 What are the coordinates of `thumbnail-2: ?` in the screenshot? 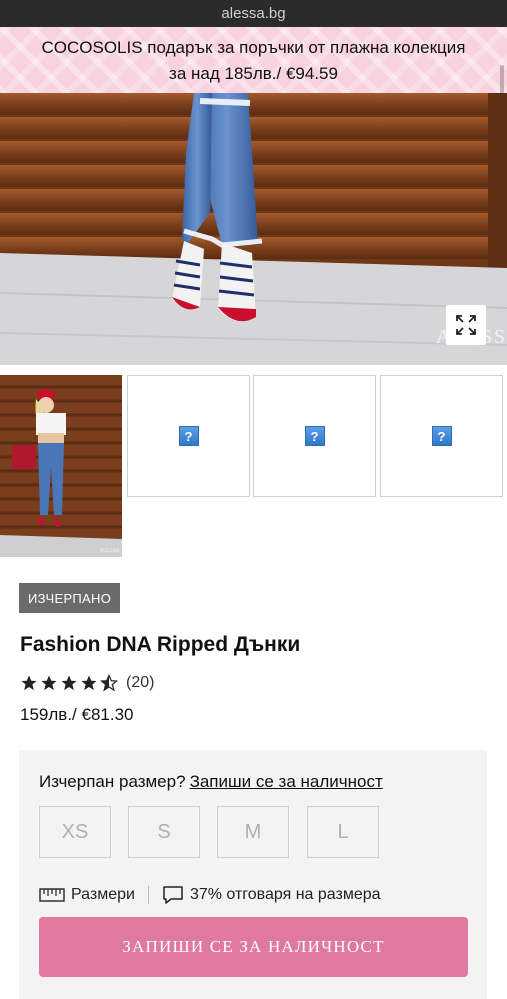 It's located at (188, 436).